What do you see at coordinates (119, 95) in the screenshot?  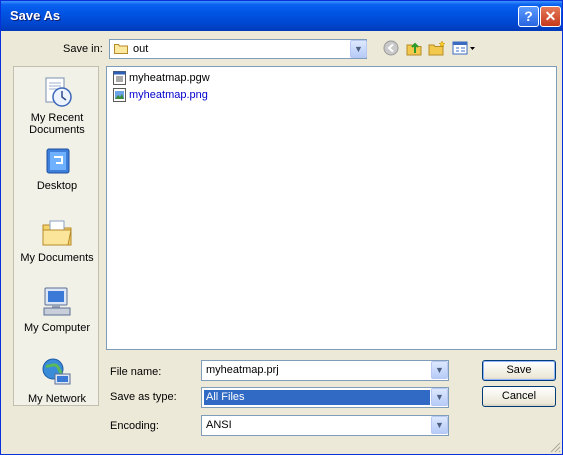 I see `image-file-icon` at bounding box center [119, 95].